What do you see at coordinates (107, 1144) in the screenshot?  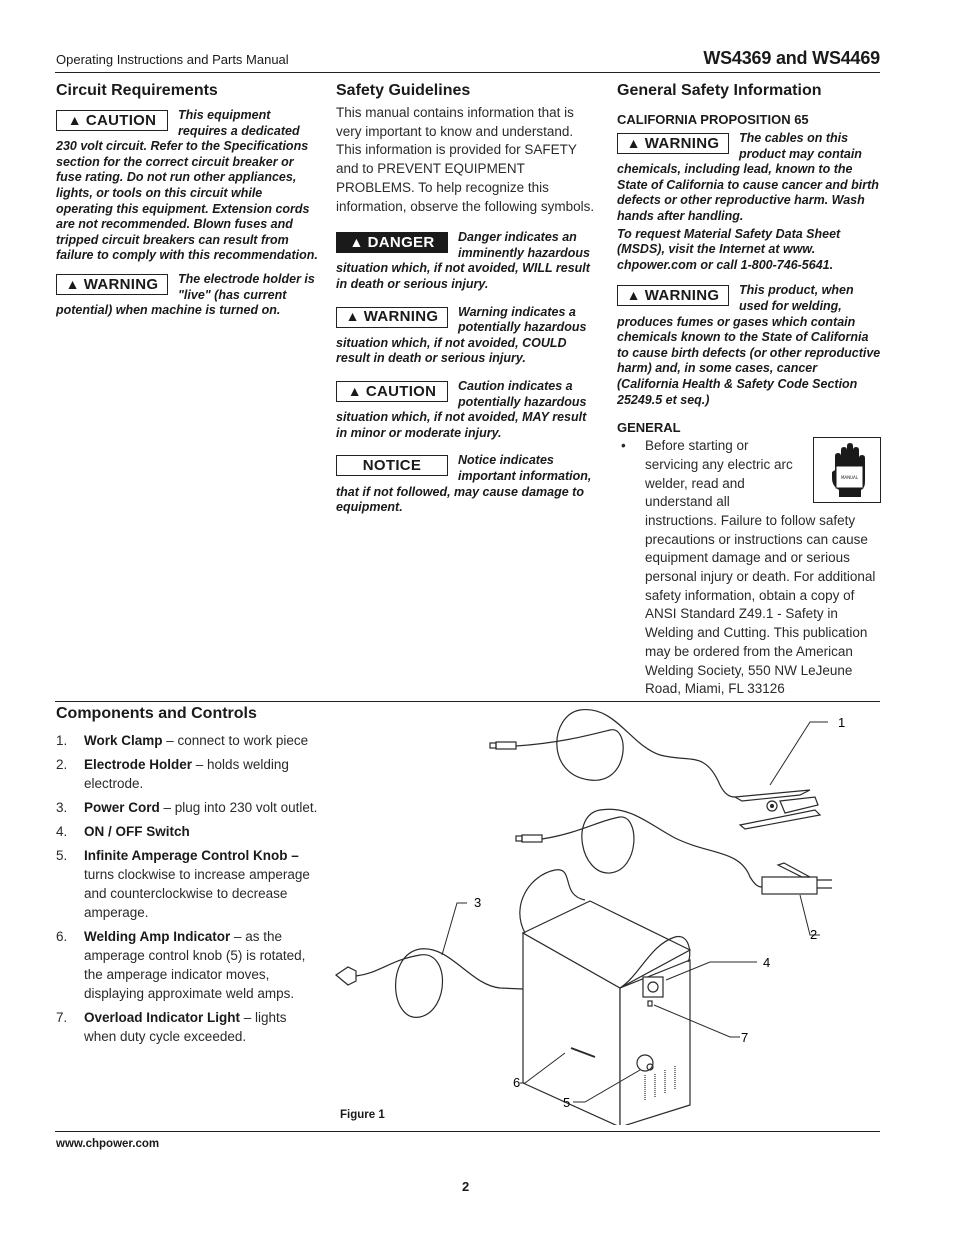 I see `website-link: www.chpower.com` at bounding box center [107, 1144].